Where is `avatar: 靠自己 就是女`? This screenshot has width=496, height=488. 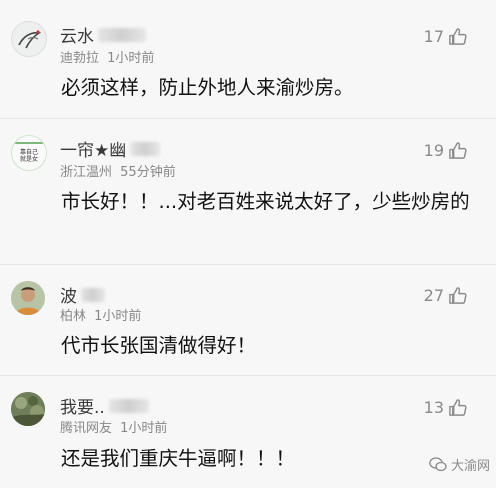
avatar: 靠自己 就是女 is located at coordinates (29, 153).